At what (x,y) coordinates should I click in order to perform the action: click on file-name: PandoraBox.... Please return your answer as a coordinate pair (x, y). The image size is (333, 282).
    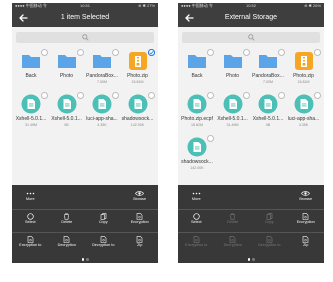
    Looking at the image, I should click on (102, 76).